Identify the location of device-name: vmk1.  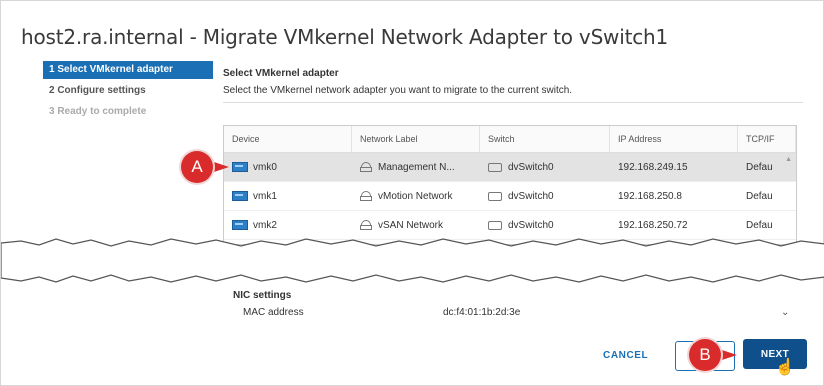
(265, 196).